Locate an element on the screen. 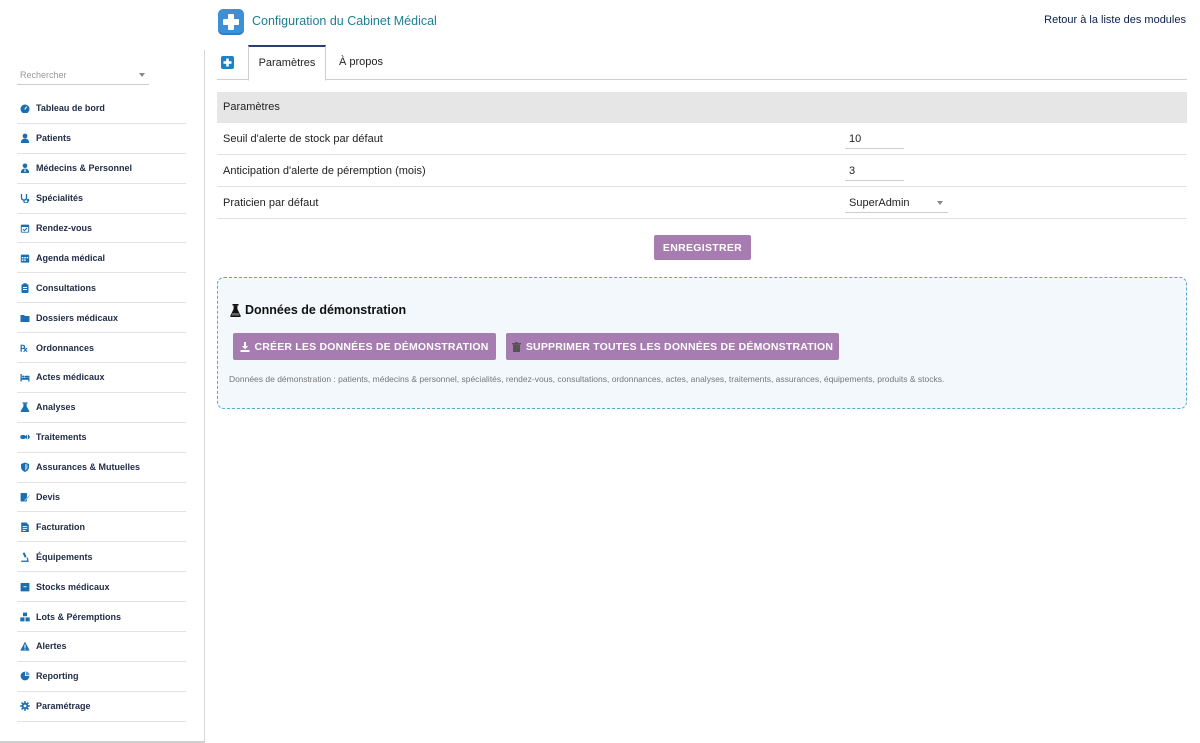 The height and width of the screenshot is (743, 1200). sidebar-item-specialites: Spécialités is located at coordinates (101, 199).